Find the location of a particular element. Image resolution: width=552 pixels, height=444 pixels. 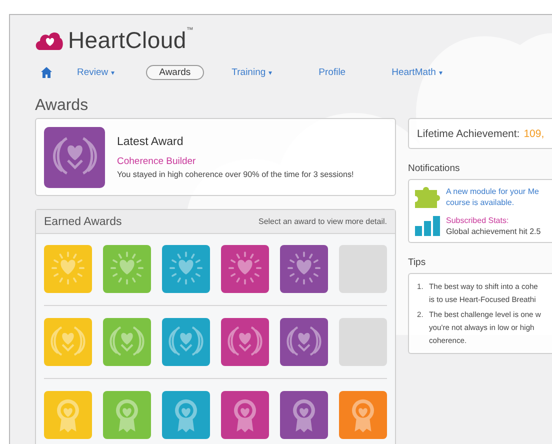

tips-title: Tips is located at coordinates (417, 262).